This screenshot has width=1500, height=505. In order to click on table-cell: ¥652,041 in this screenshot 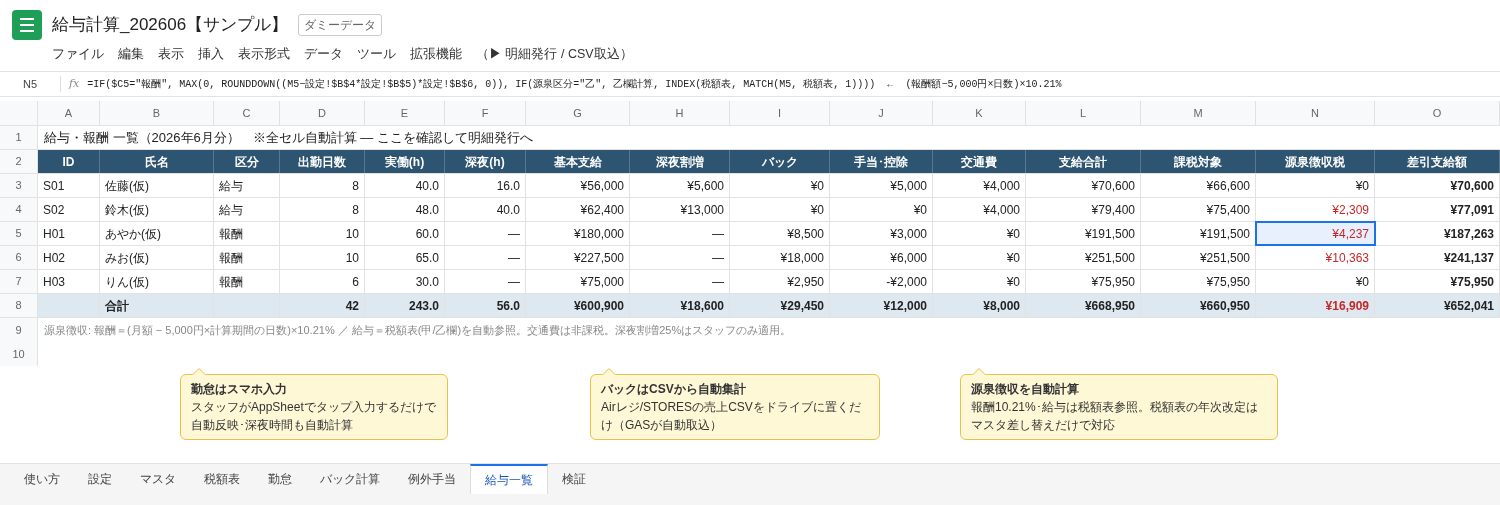, I will do `click(1437, 305)`.